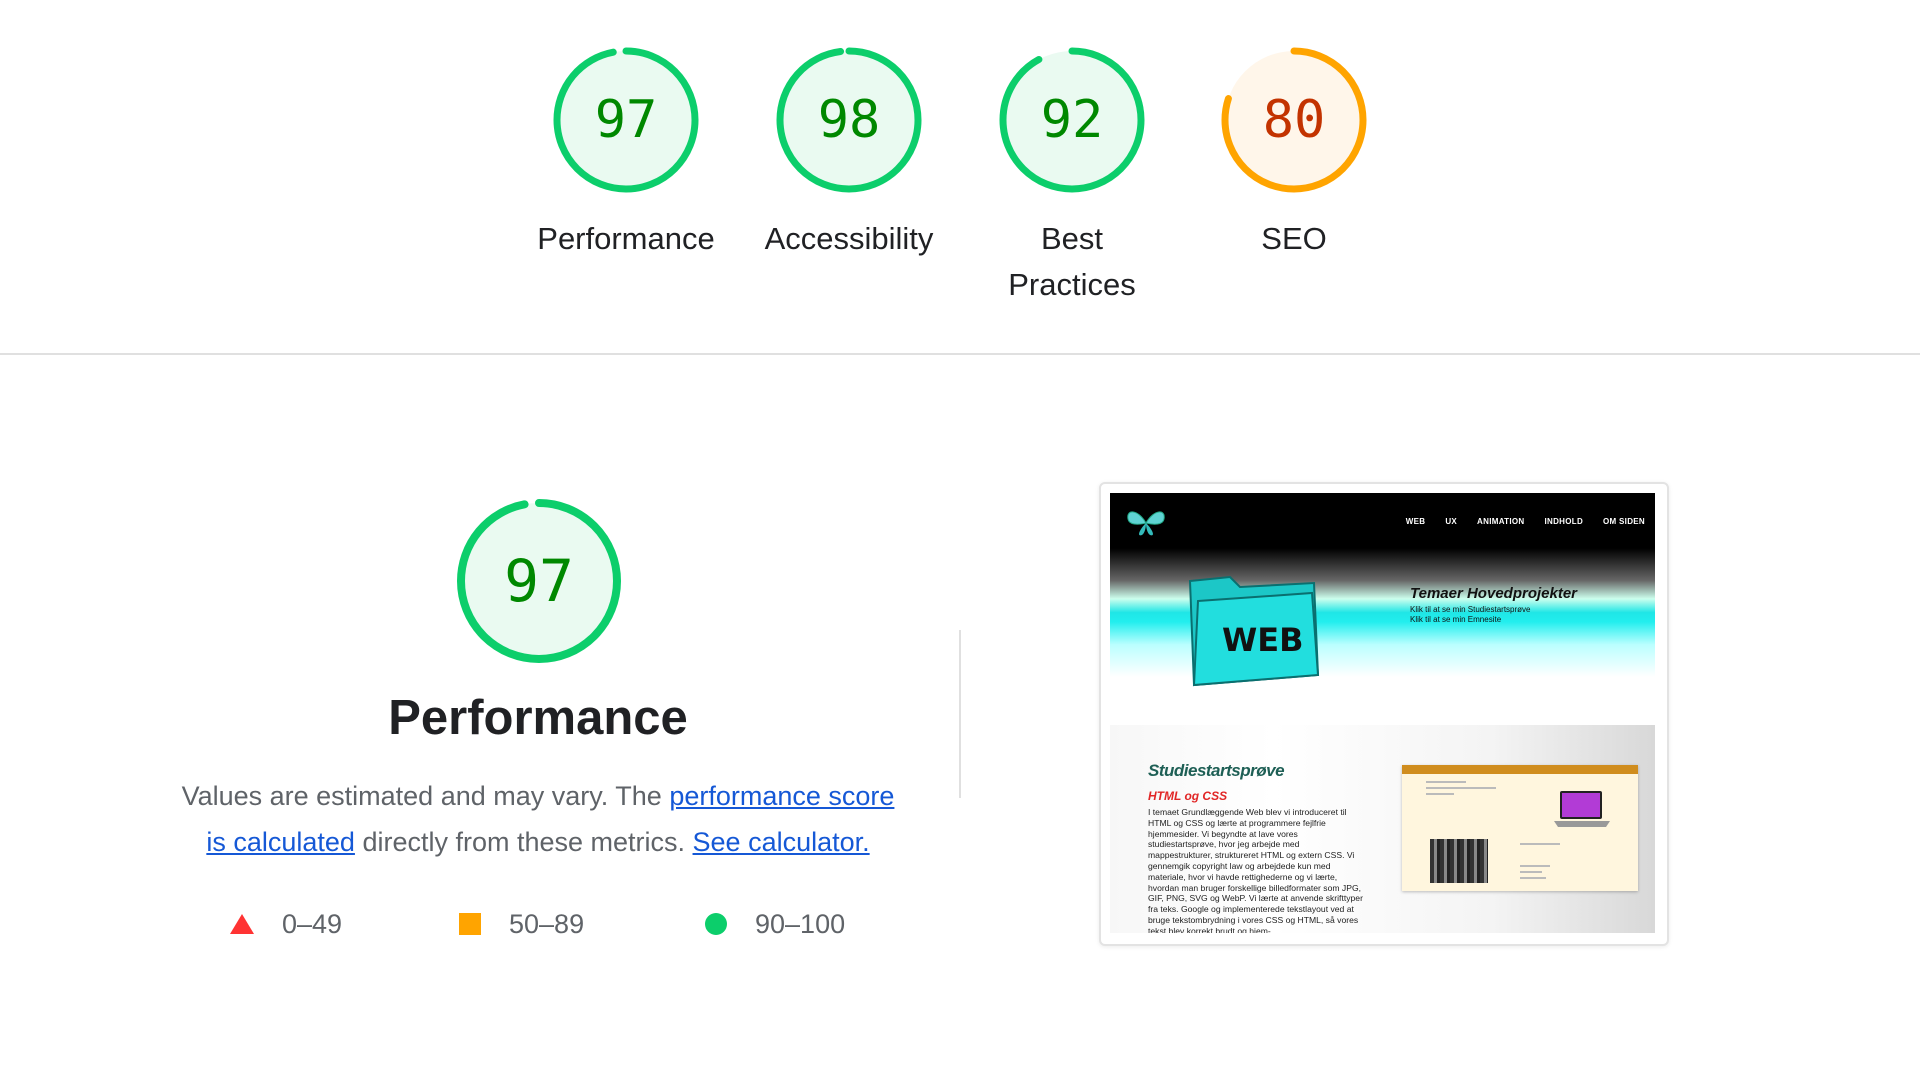 The width and height of the screenshot is (1920, 1080). I want to click on screenshot-subsection: HTML og CSS, so click(1188, 796).